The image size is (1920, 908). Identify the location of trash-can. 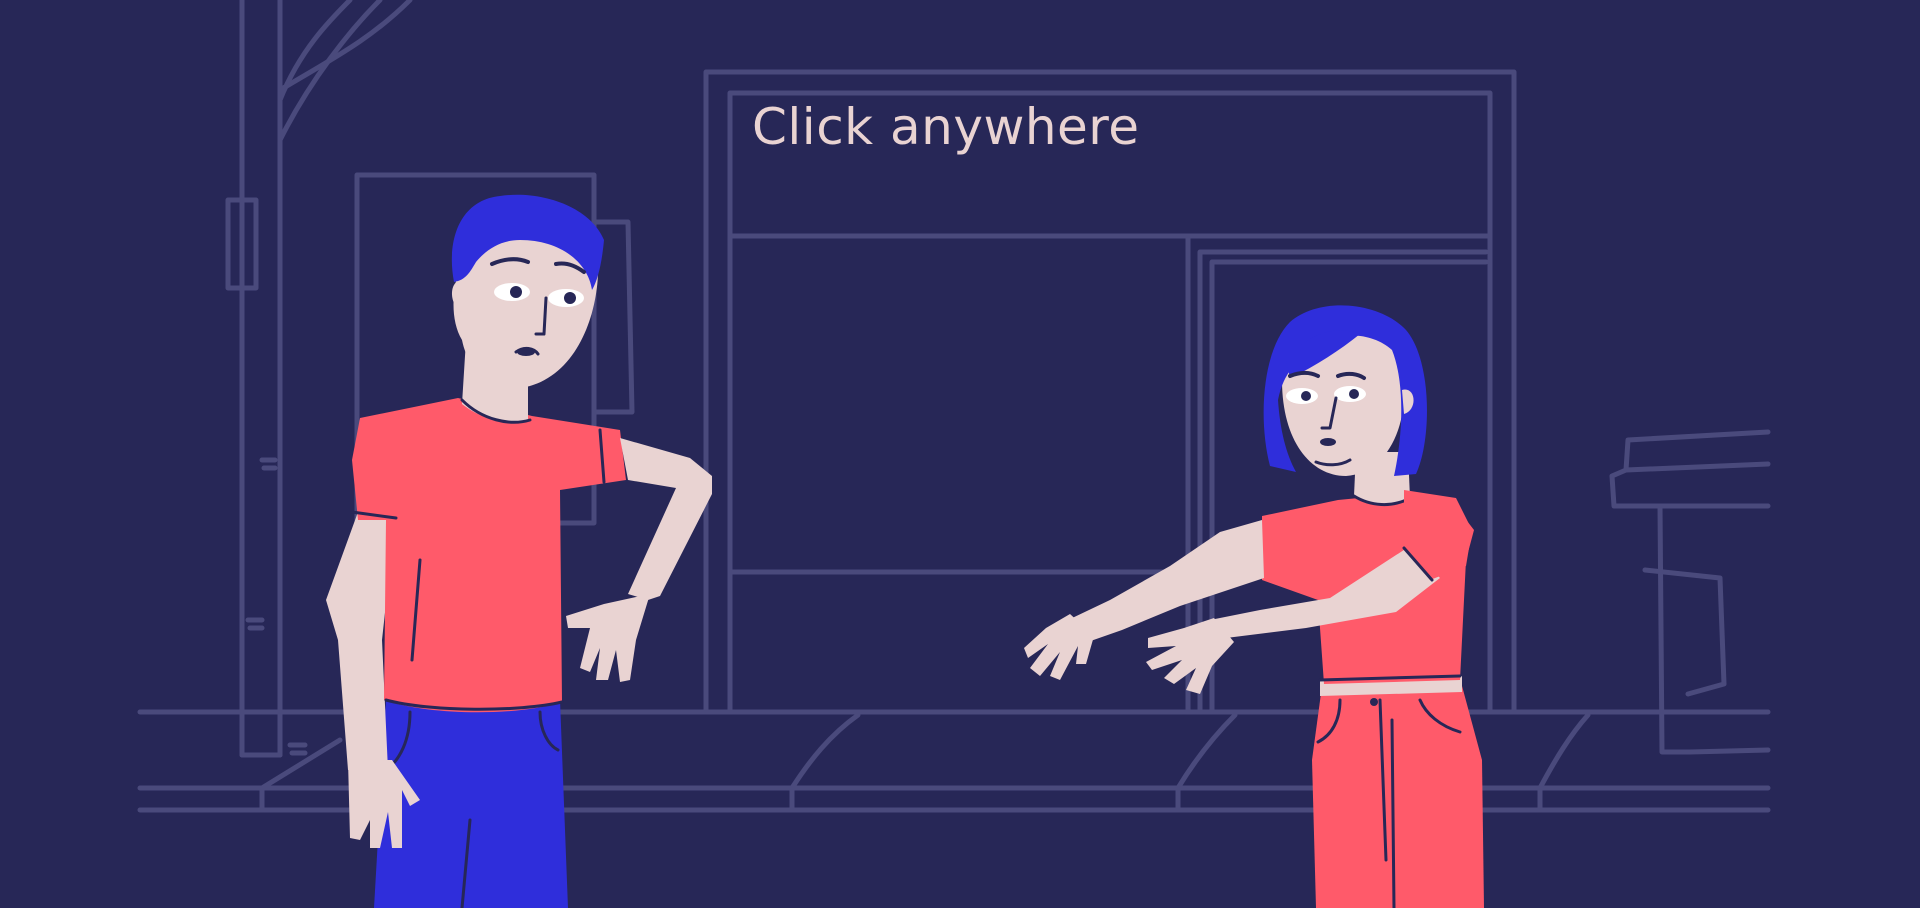
(1690, 592).